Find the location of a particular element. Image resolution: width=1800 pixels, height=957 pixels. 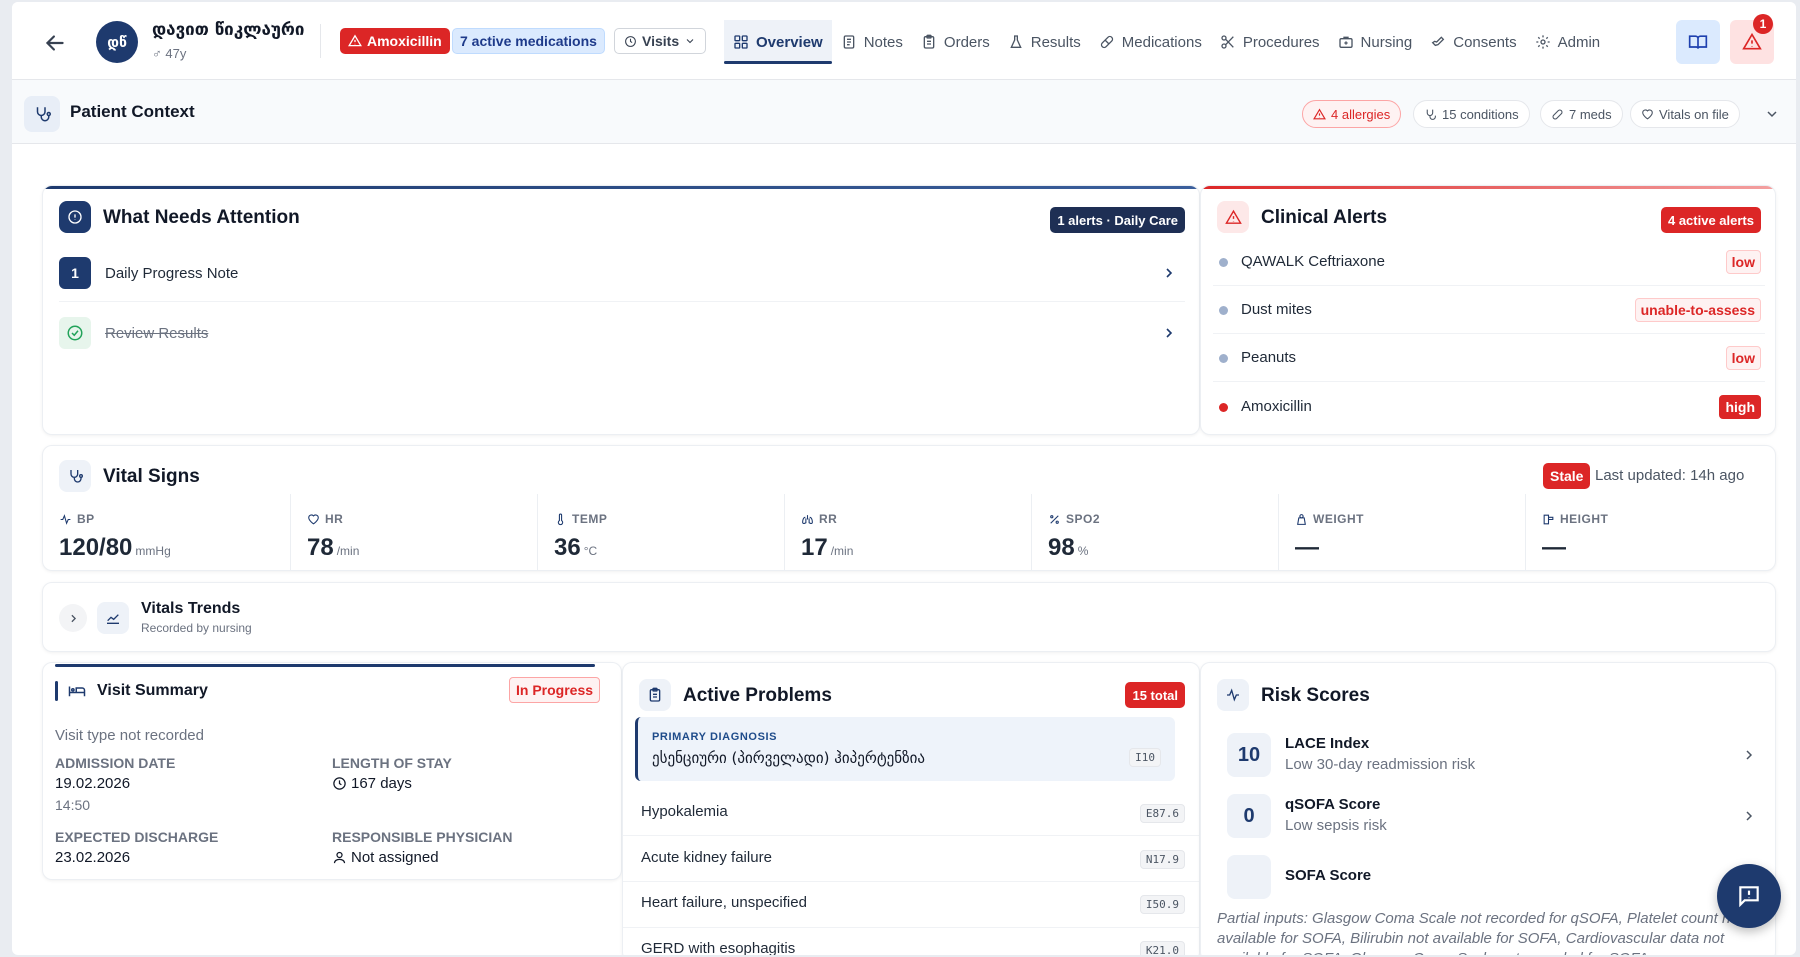

patient-context-title: Patient Context is located at coordinates (132, 111).